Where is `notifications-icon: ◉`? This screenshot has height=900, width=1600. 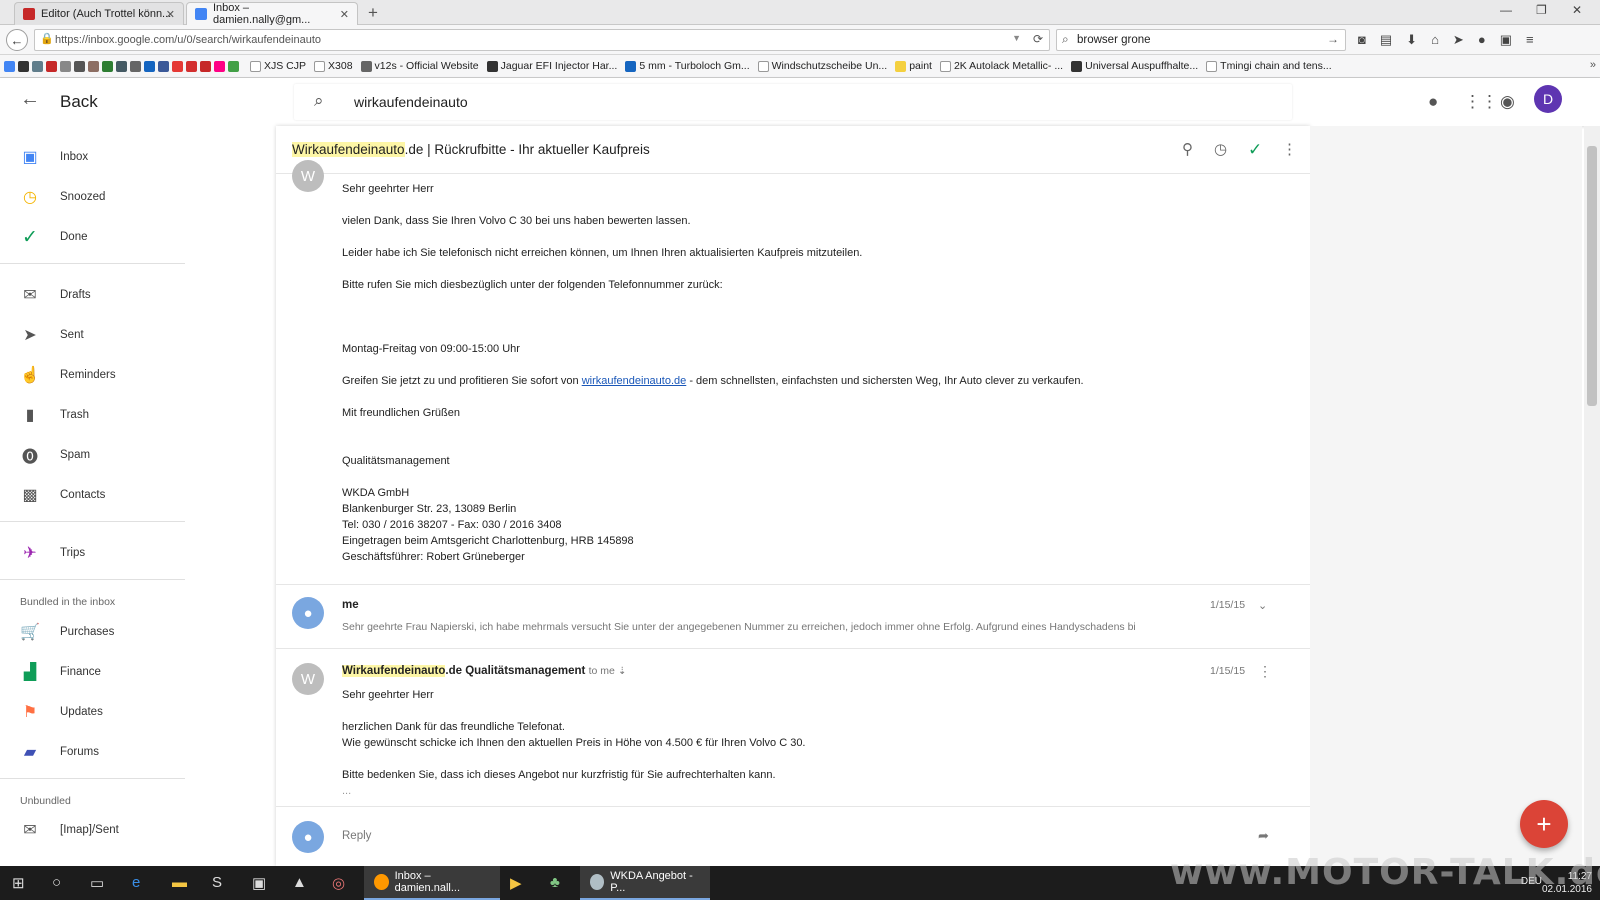 notifications-icon: ◉ is located at coordinates (1507, 102).